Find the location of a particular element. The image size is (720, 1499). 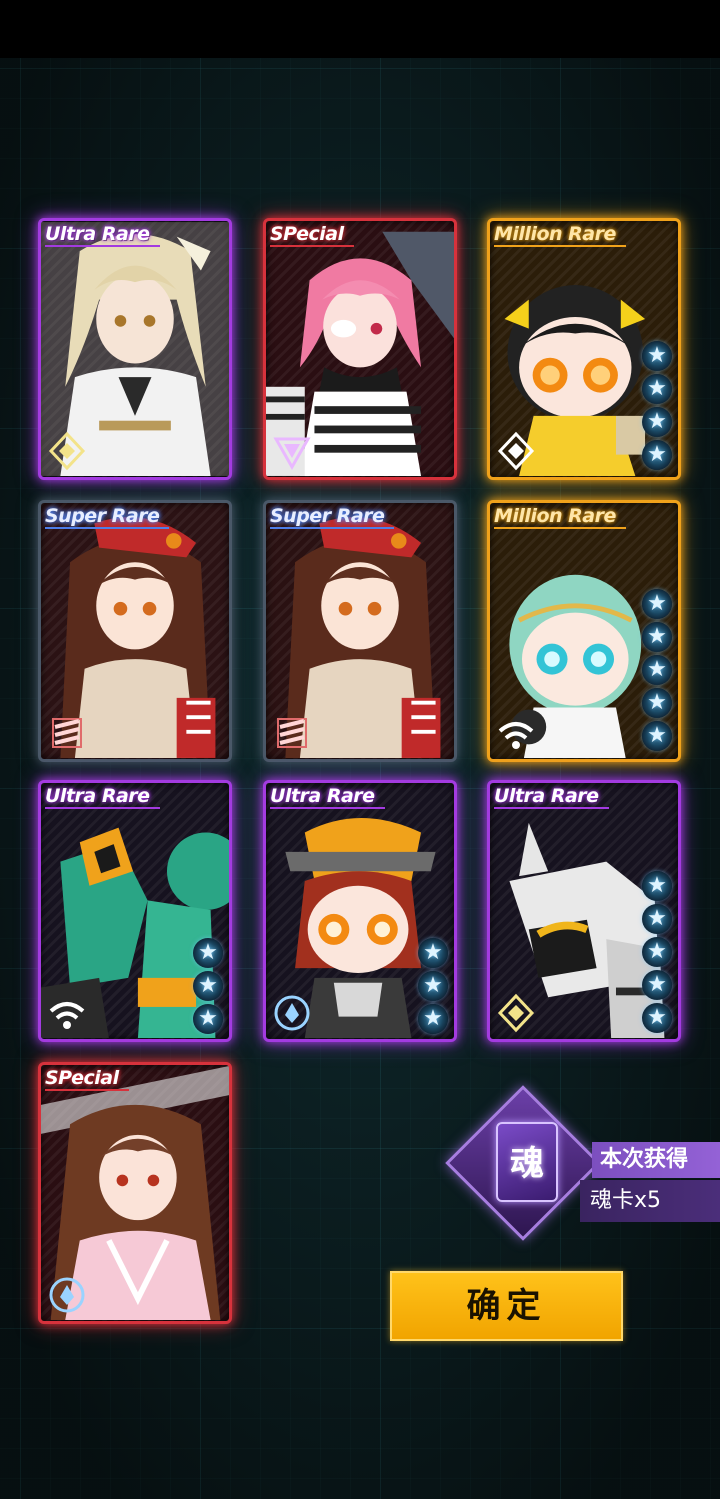

card-6: Million Rare ★ ★ ★ ★ ★ is located at coordinates (584, 631).